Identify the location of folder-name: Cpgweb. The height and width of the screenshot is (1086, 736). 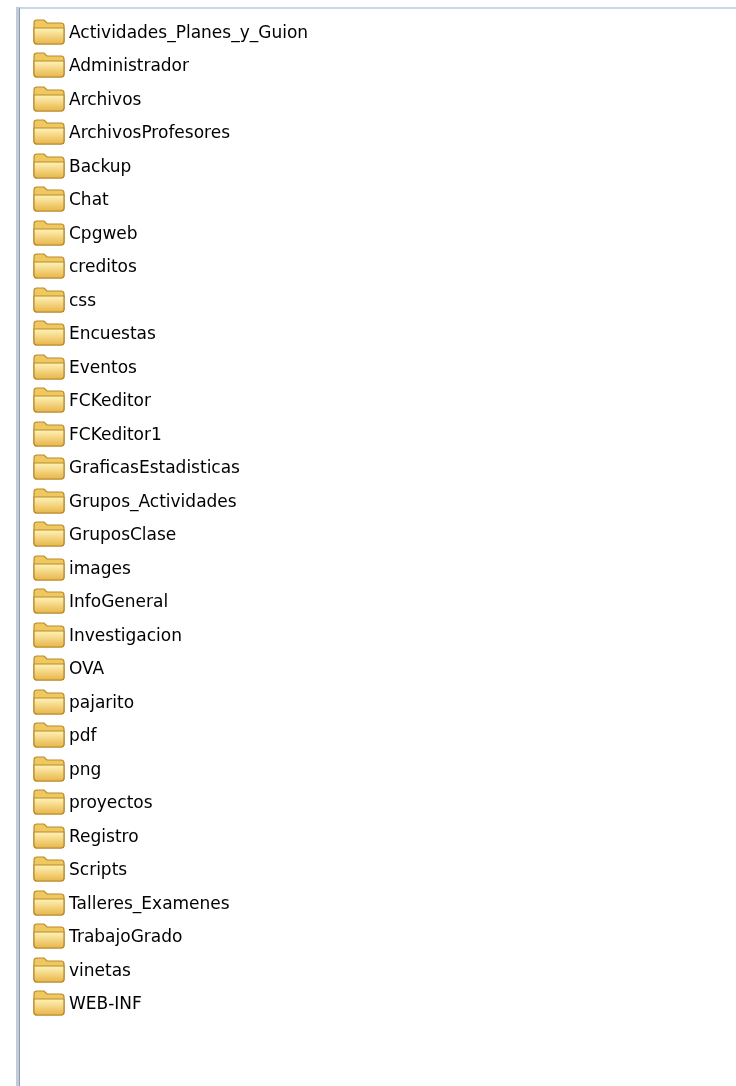
(103, 232).